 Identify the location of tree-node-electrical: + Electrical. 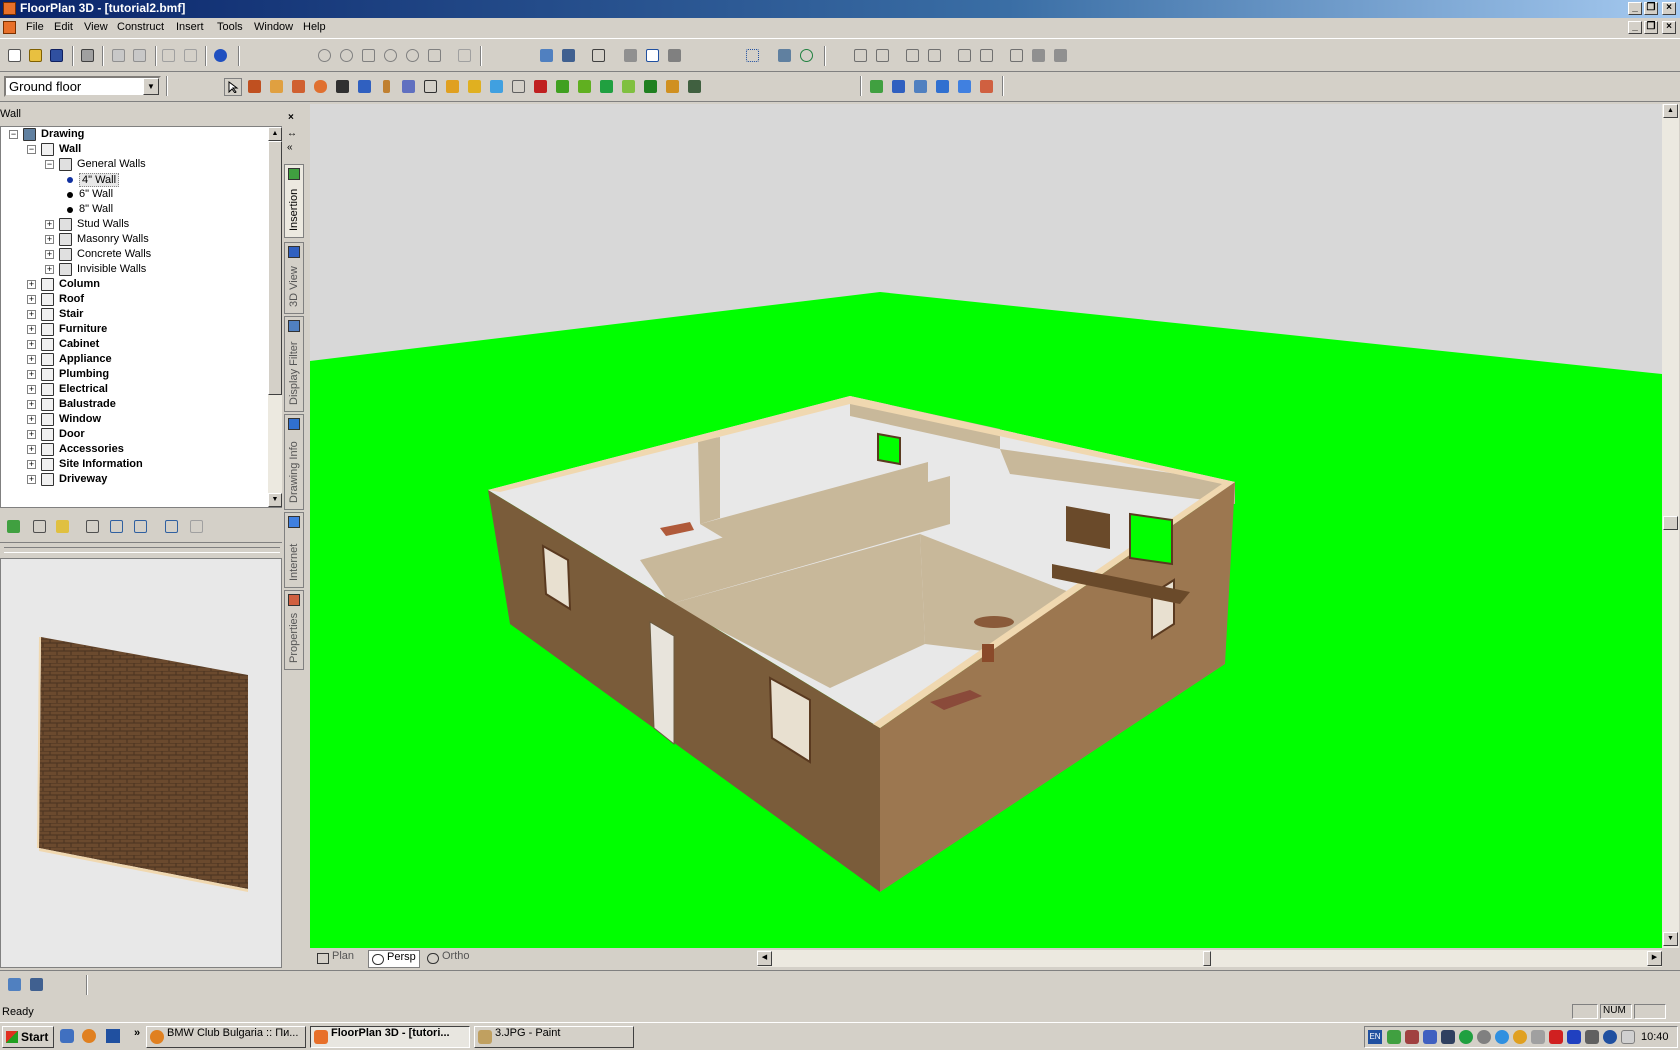
(134, 390).